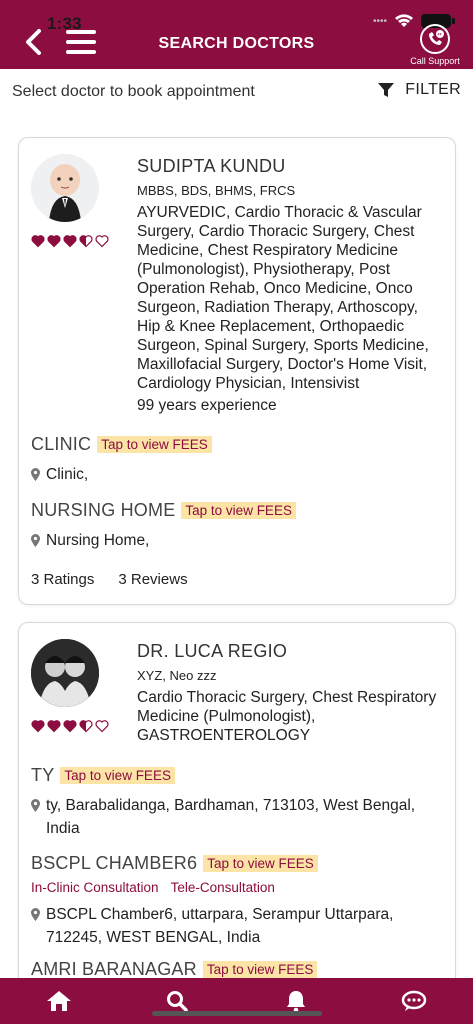 The width and height of the screenshot is (473, 1024). I want to click on in-clinic-consultation-link: In-Clinic Consultation, so click(95, 887).